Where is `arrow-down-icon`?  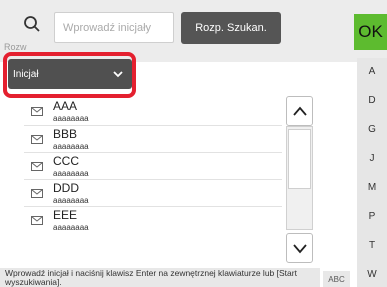
arrow-down-icon is located at coordinates (300, 249).